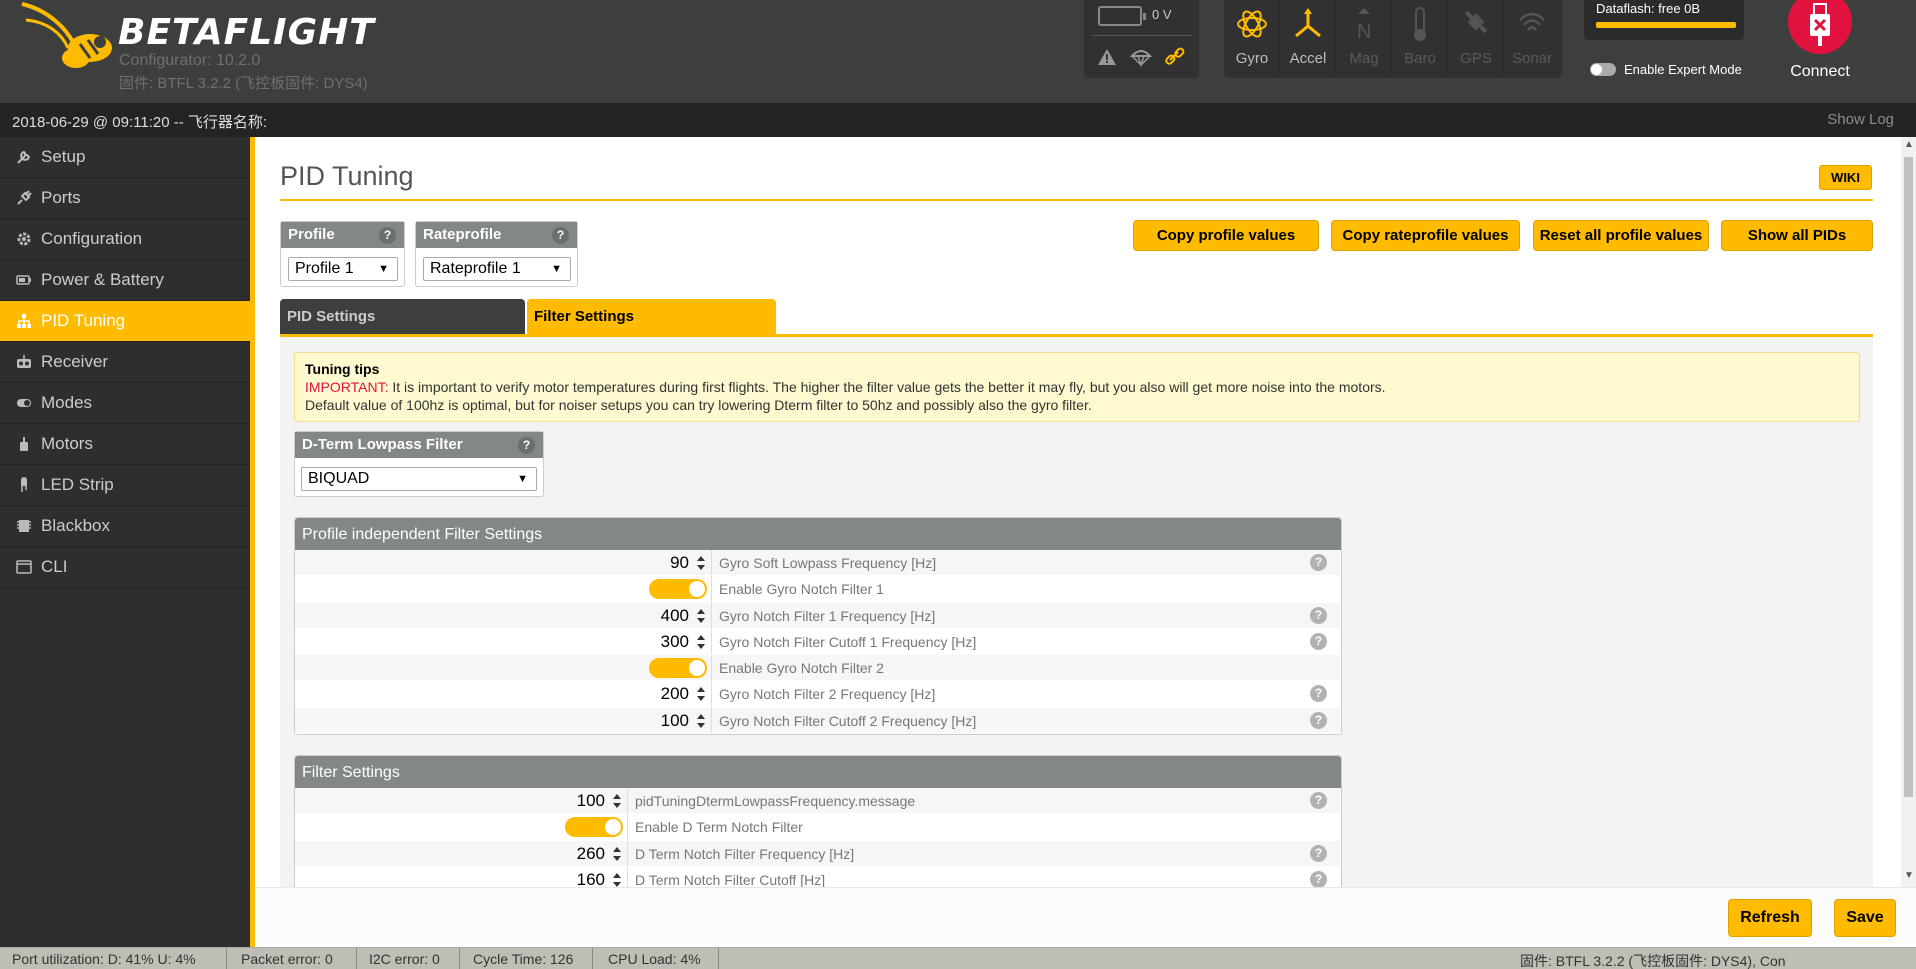 The width and height of the screenshot is (1916, 969). Describe the element at coordinates (667, 694) in the screenshot. I see `filter-value-input: 200` at that location.